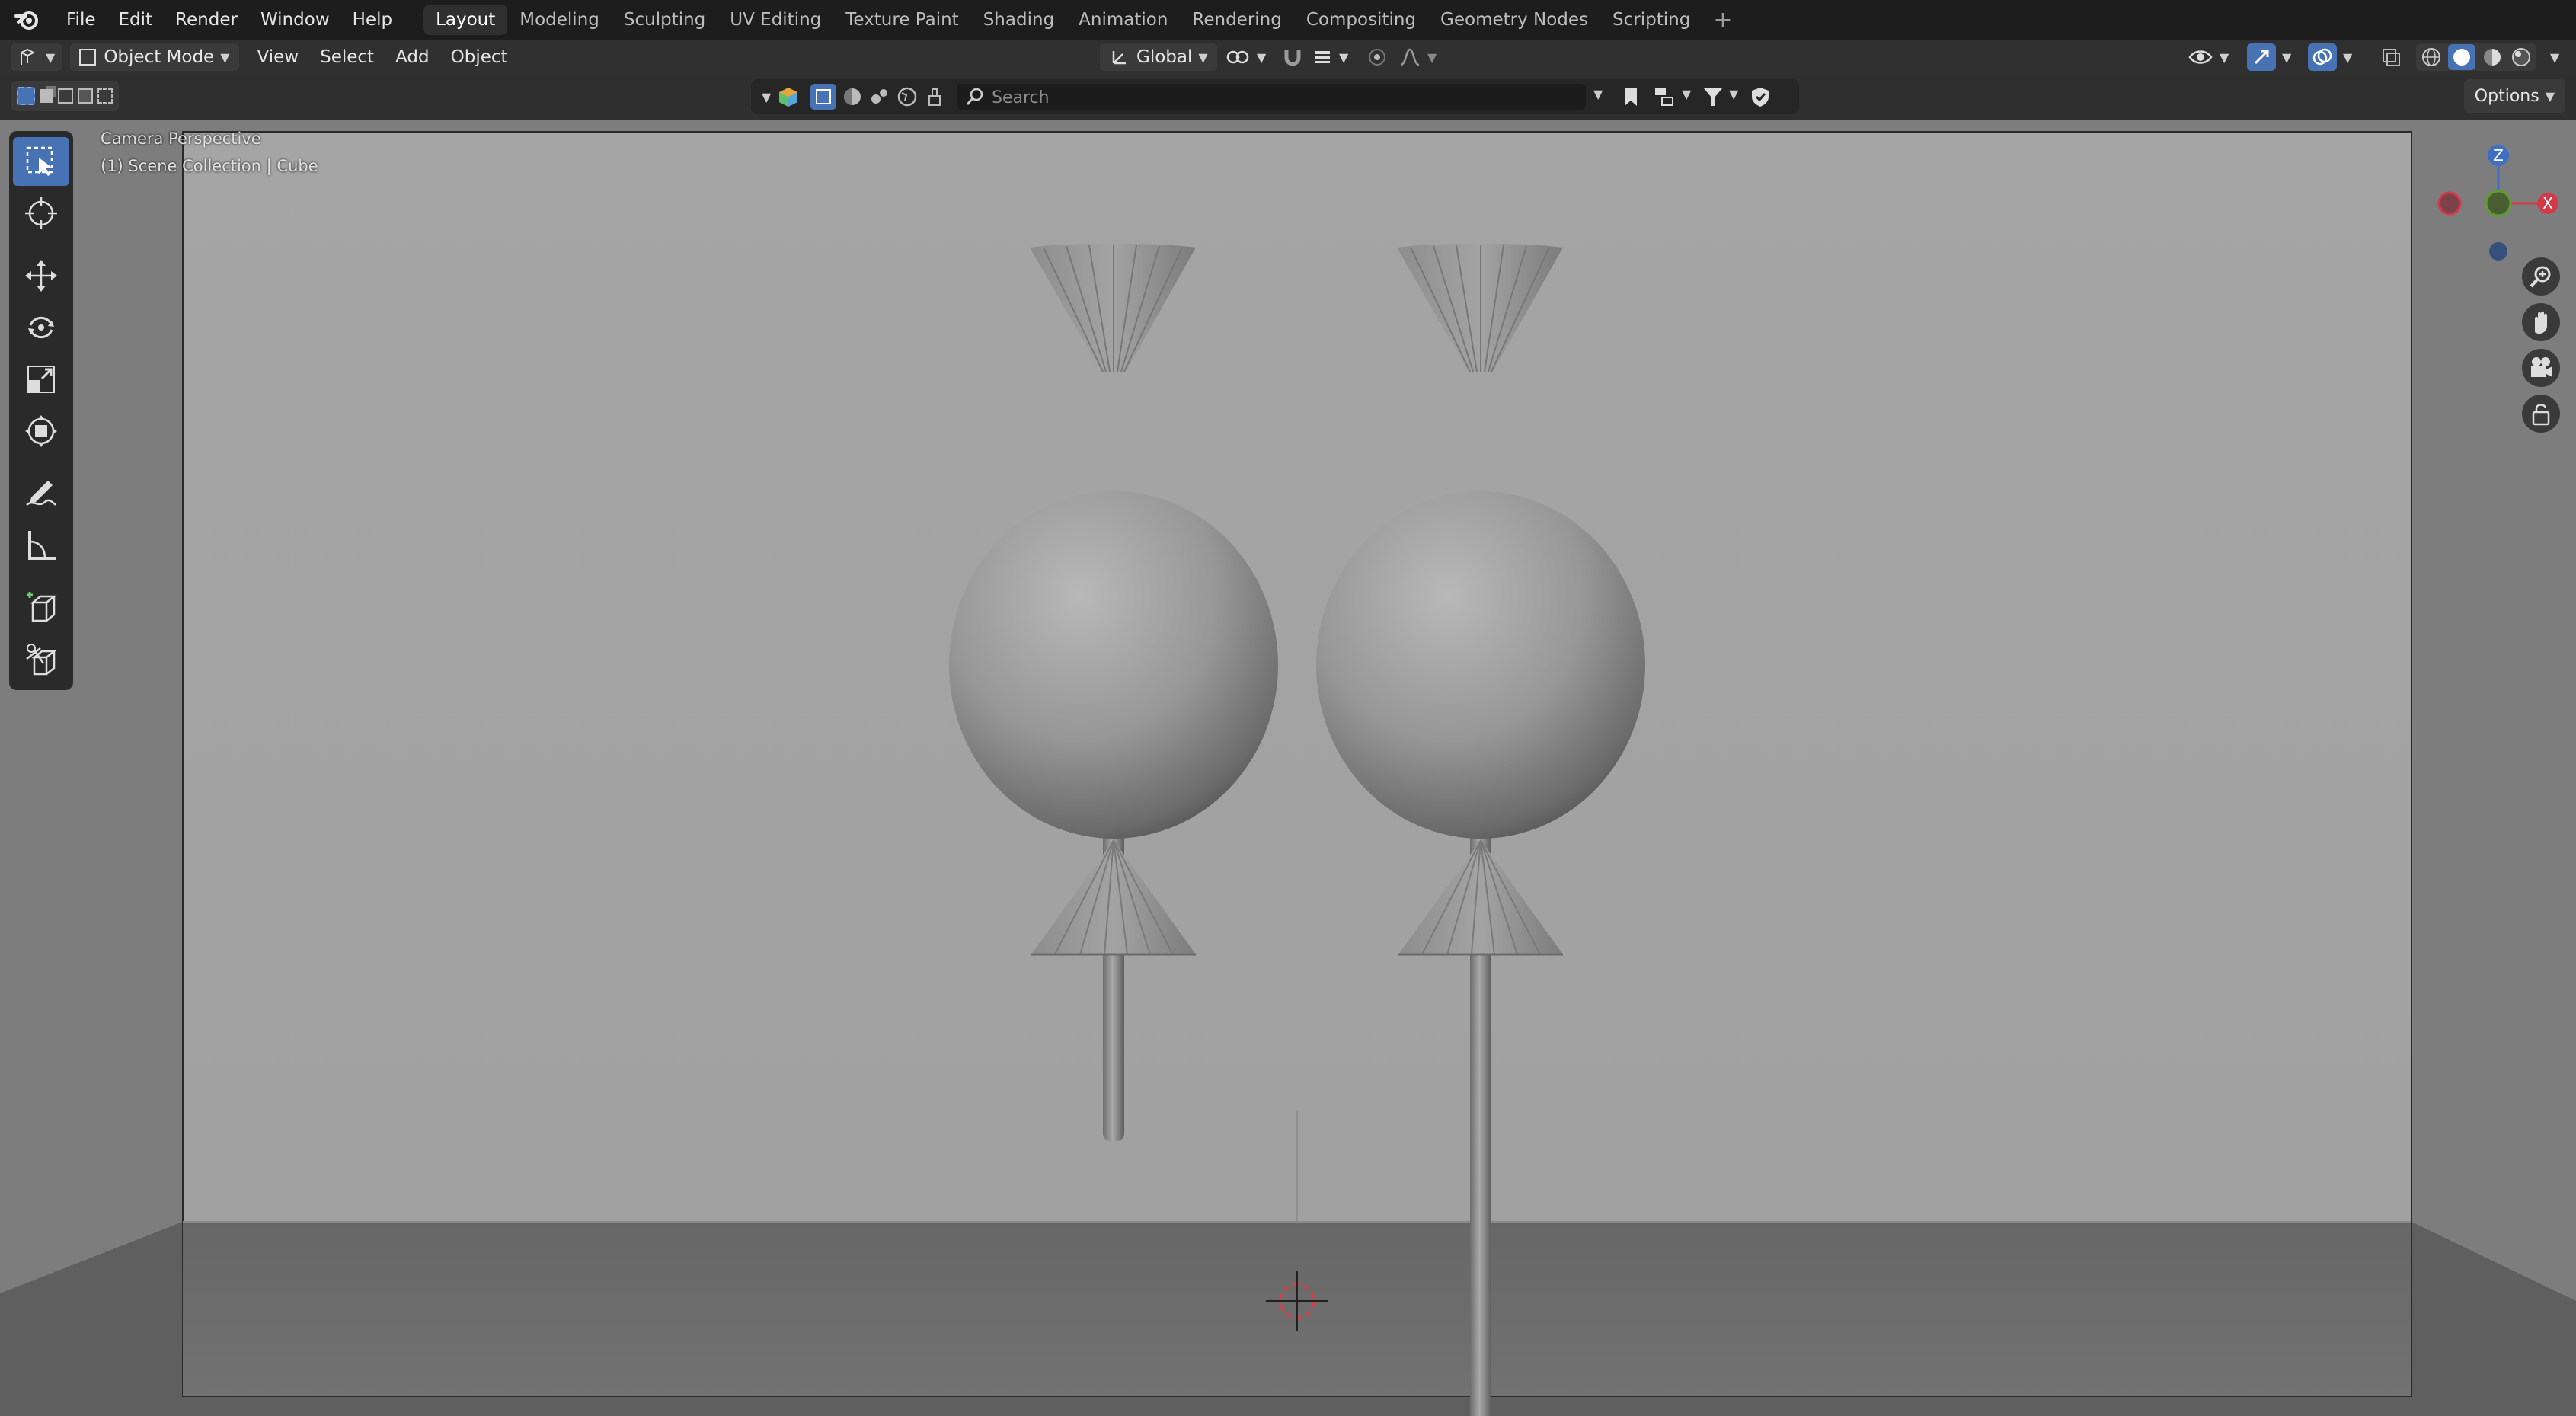 The image size is (2576, 1416). Describe the element at coordinates (37, 57) in the screenshot. I see `editor-type-dropdown: ▼` at that location.